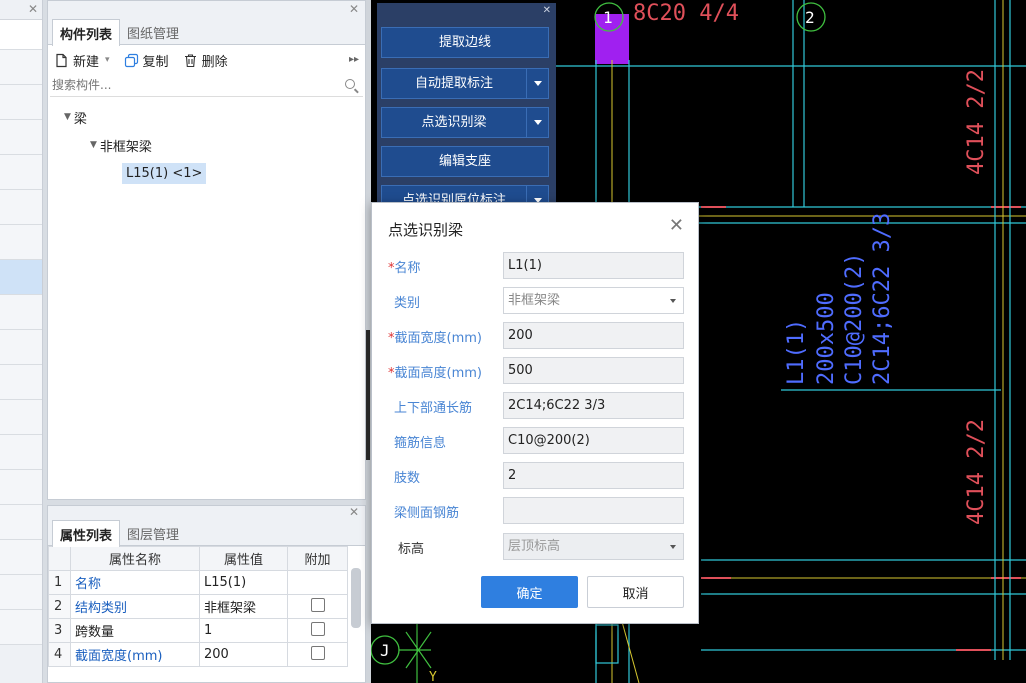  Describe the element at coordinates (593, 335) in the screenshot. I see `section-width-input: 200` at that location.